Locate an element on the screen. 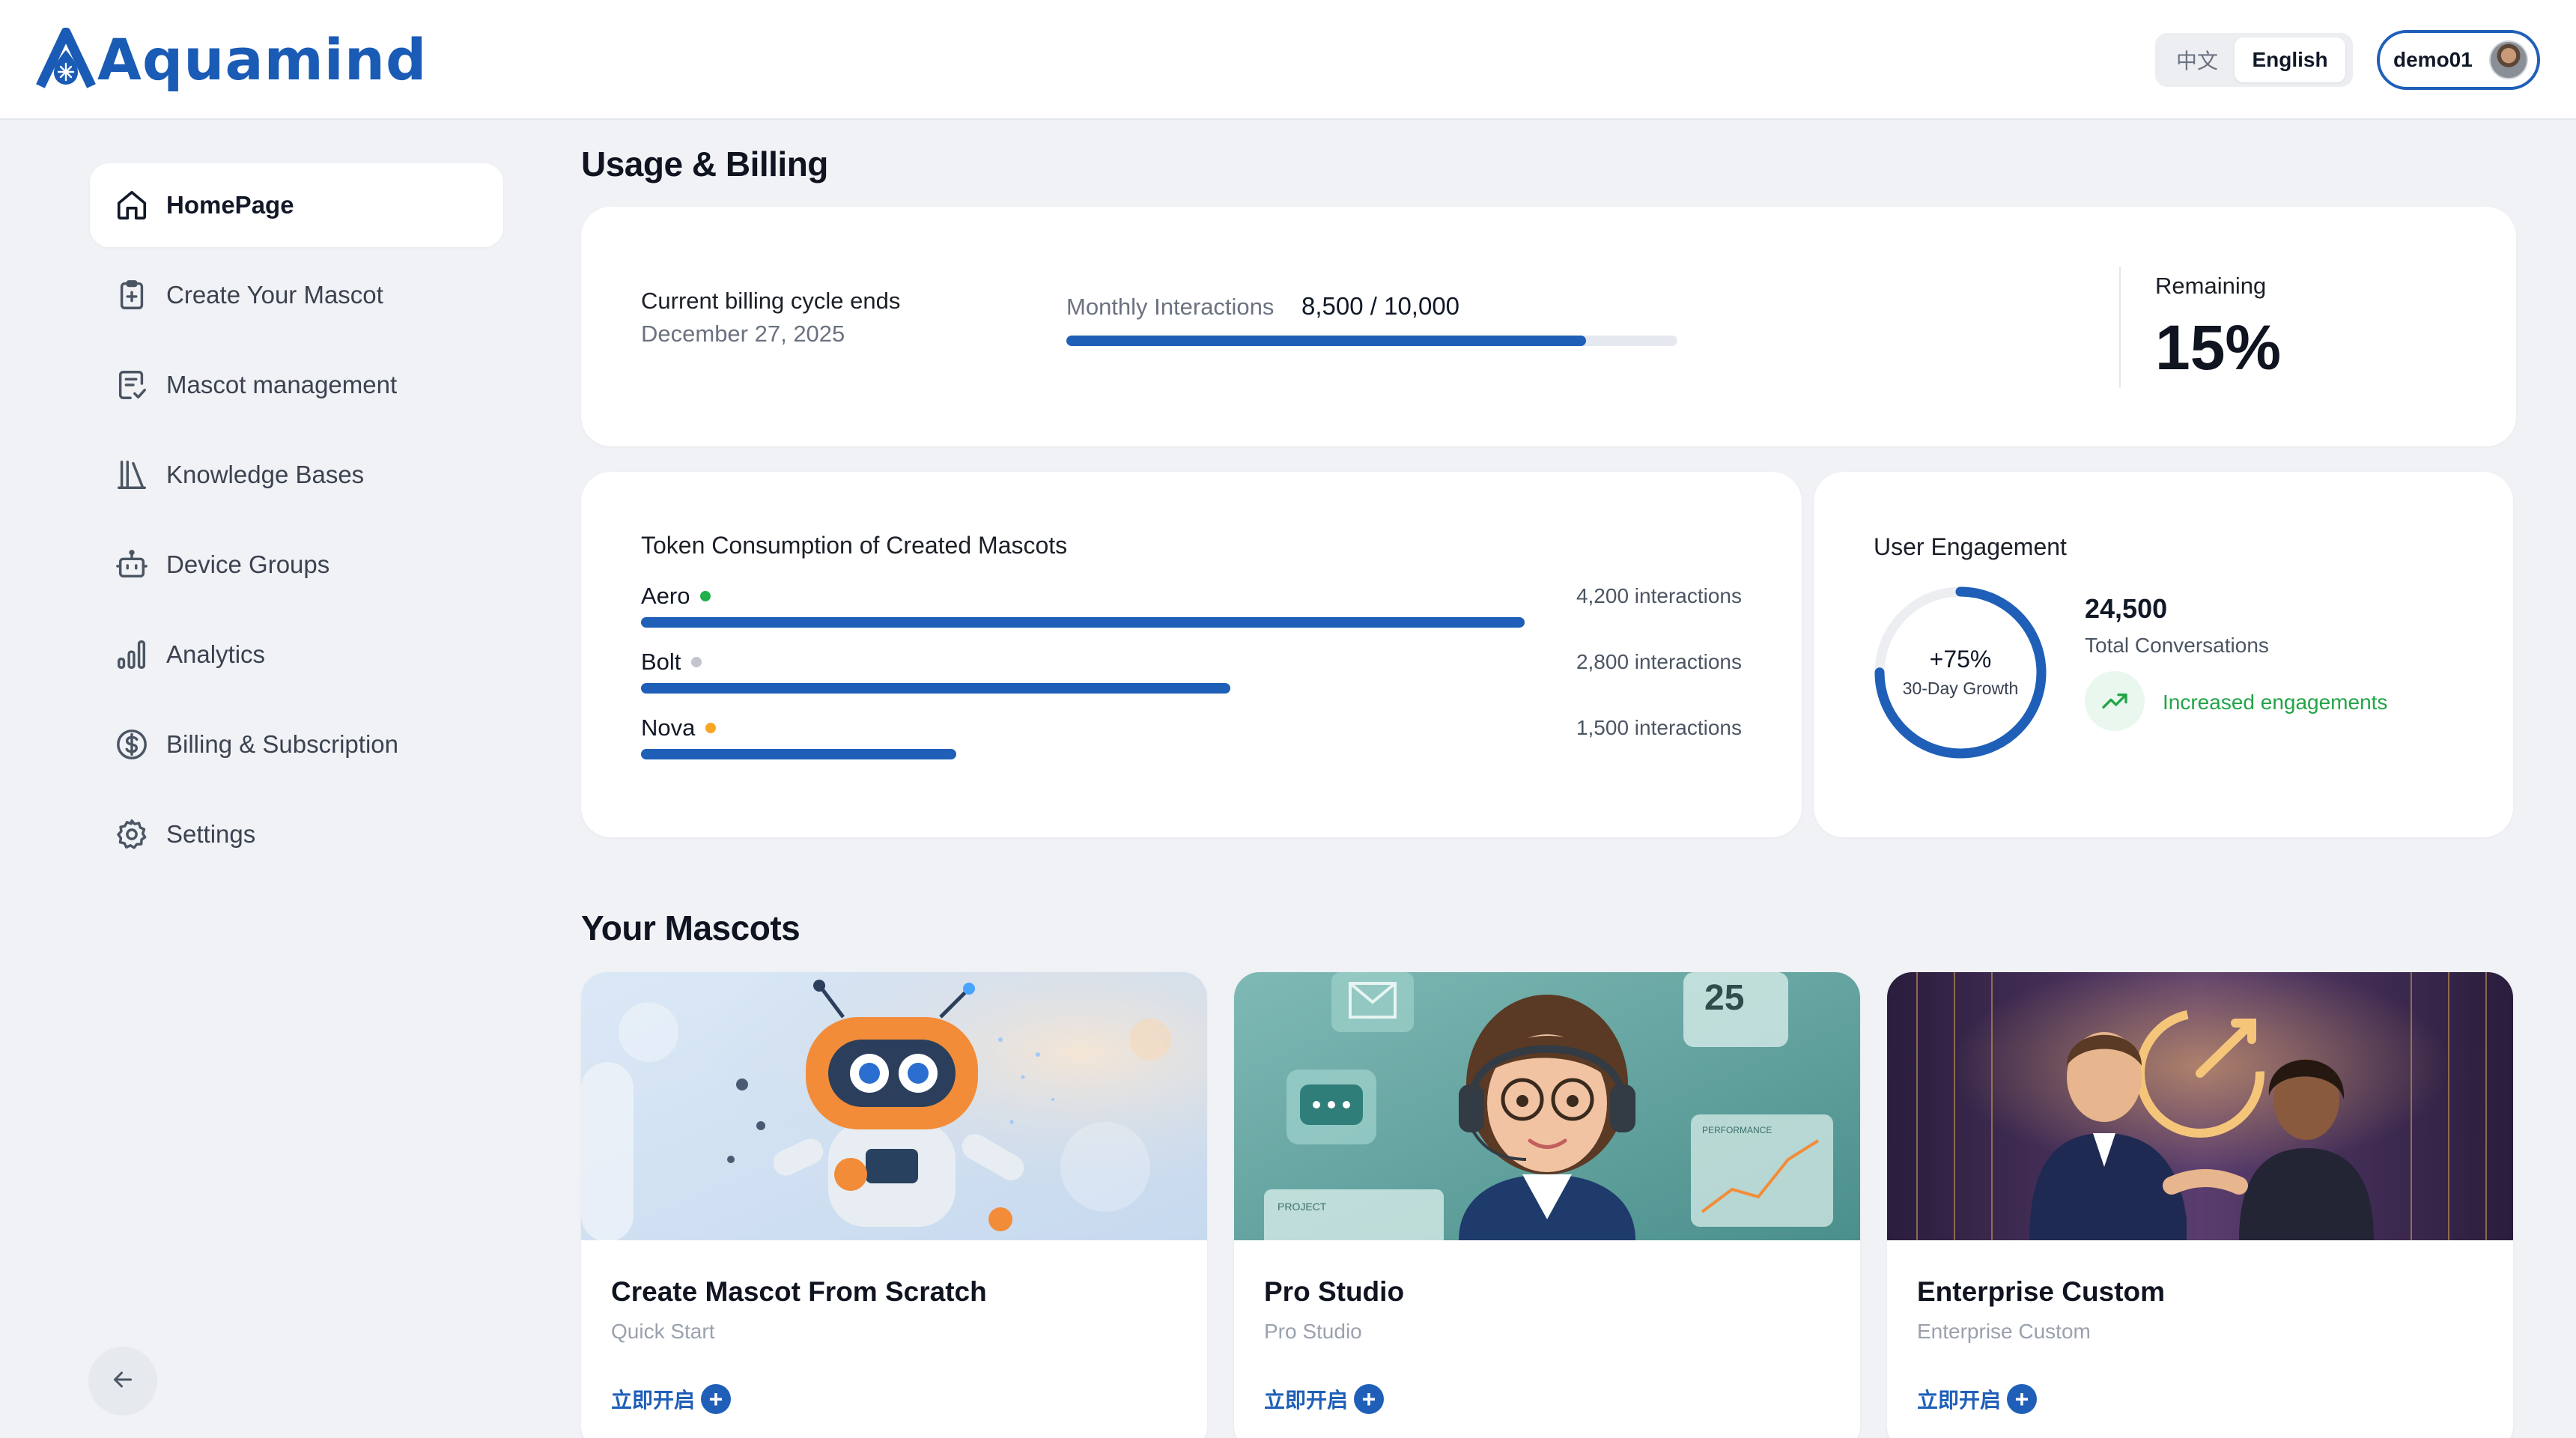  token-row-nova: Nova 1,500 interactions is located at coordinates (1191, 744).